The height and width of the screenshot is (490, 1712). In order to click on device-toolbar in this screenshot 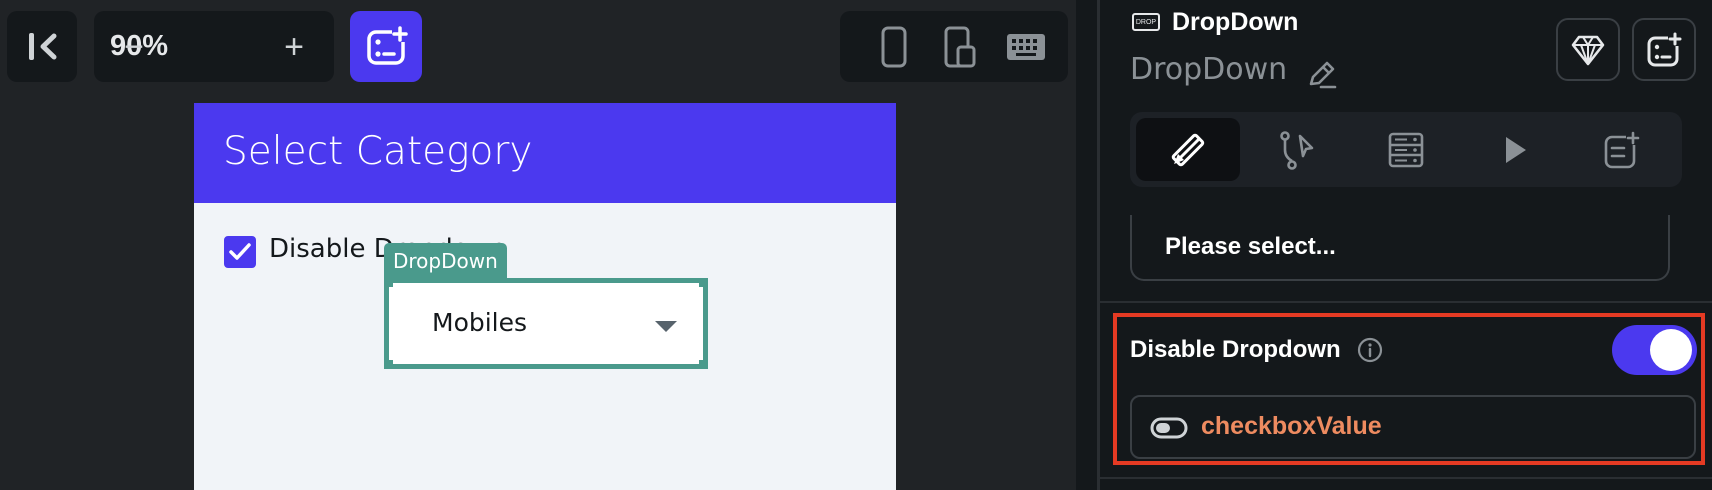, I will do `click(954, 46)`.